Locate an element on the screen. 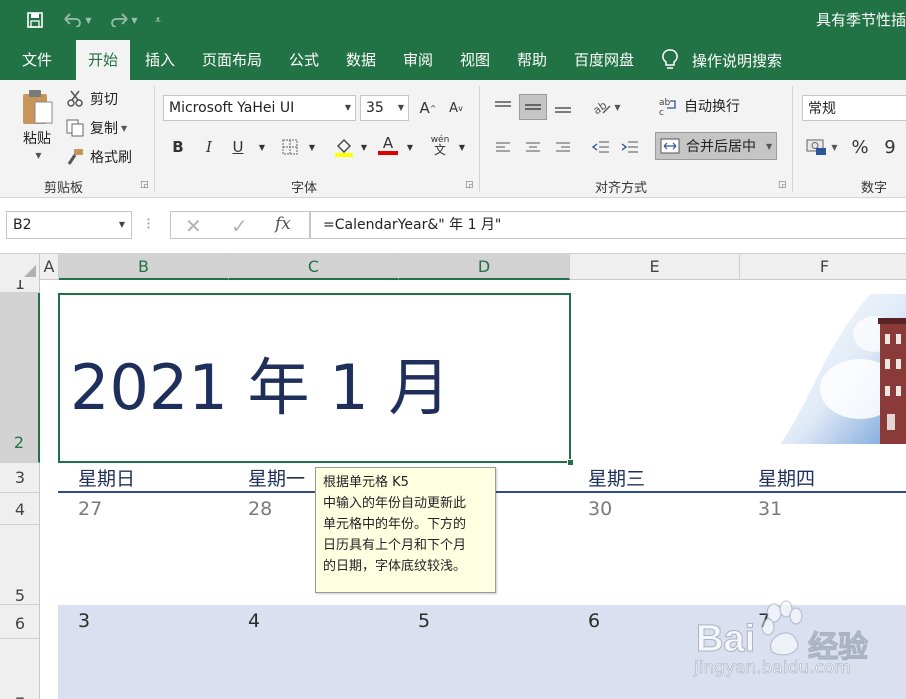 This screenshot has width=906, height=699. redo-icon: ▼ is located at coordinates (124, 20).